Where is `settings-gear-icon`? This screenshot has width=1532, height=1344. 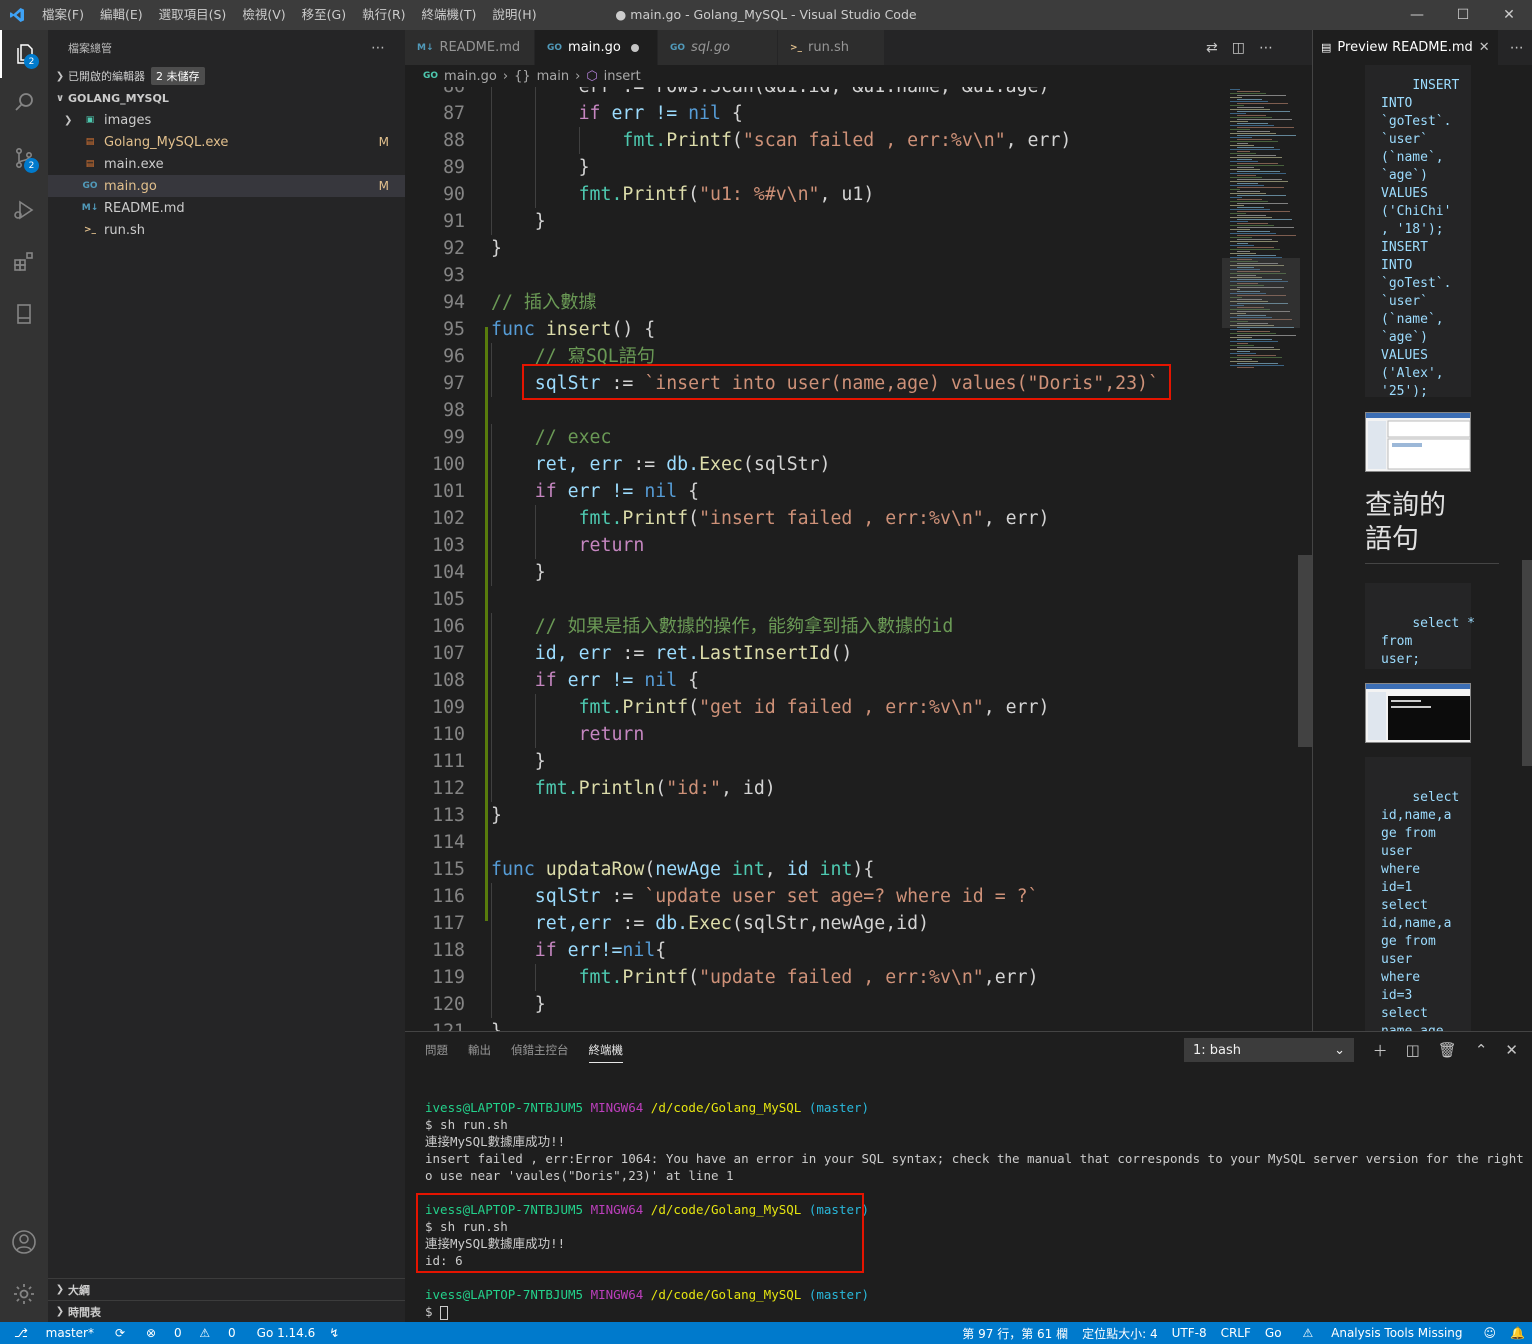 settings-gear-icon is located at coordinates (24, 1294).